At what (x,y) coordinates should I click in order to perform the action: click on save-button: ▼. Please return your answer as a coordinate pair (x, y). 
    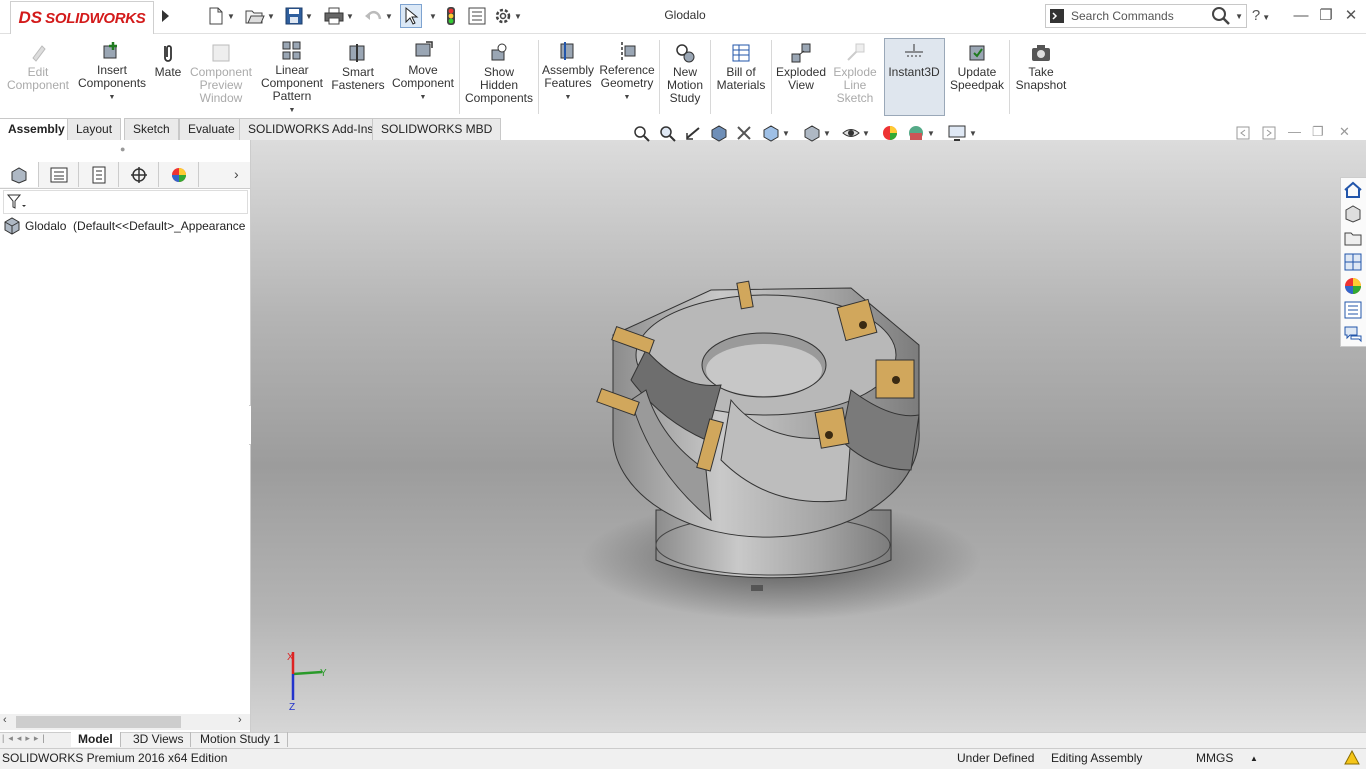
    Looking at the image, I should click on (299, 16).